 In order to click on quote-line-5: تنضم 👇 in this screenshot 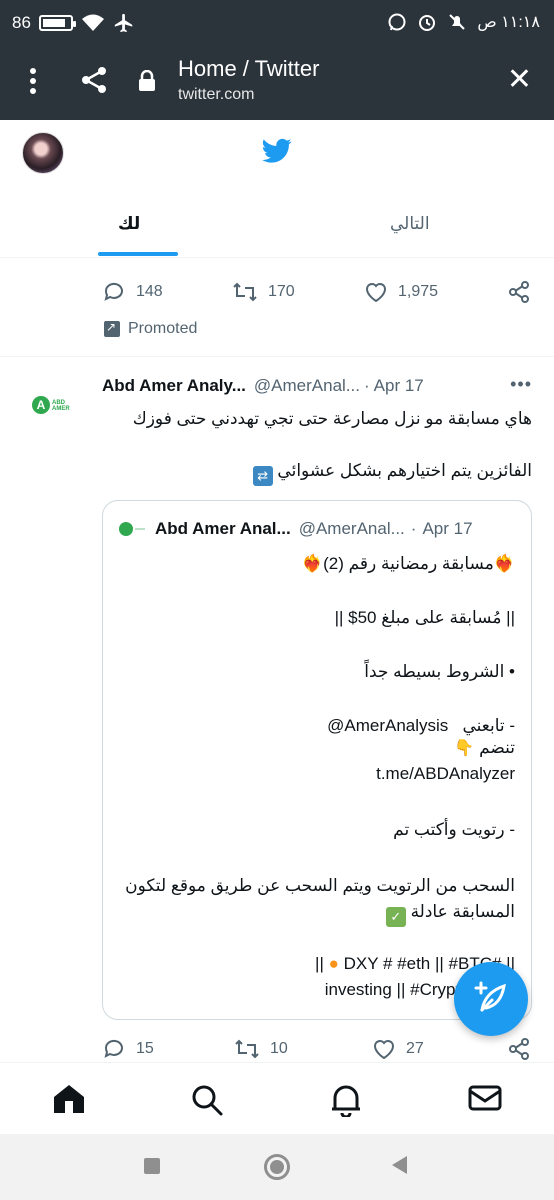, I will do `click(315, 748)`.